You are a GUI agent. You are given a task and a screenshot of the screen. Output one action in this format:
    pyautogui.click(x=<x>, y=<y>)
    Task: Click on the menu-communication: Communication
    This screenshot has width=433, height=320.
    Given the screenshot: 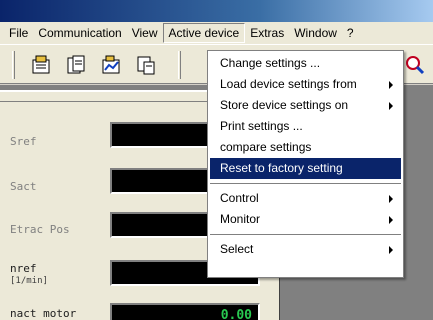 What is the action you would take?
    pyautogui.click(x=79, y=33)
    